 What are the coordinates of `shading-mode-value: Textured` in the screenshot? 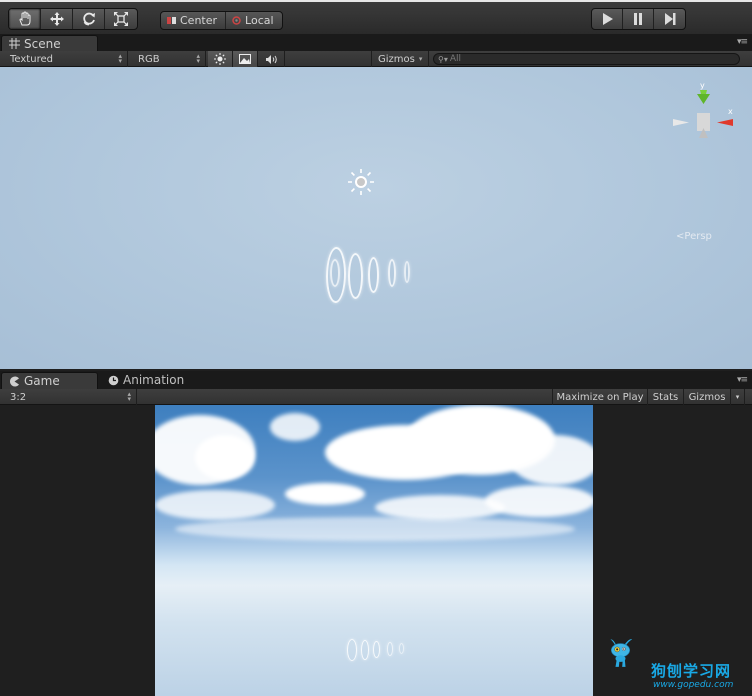 It's located at (31, 59).